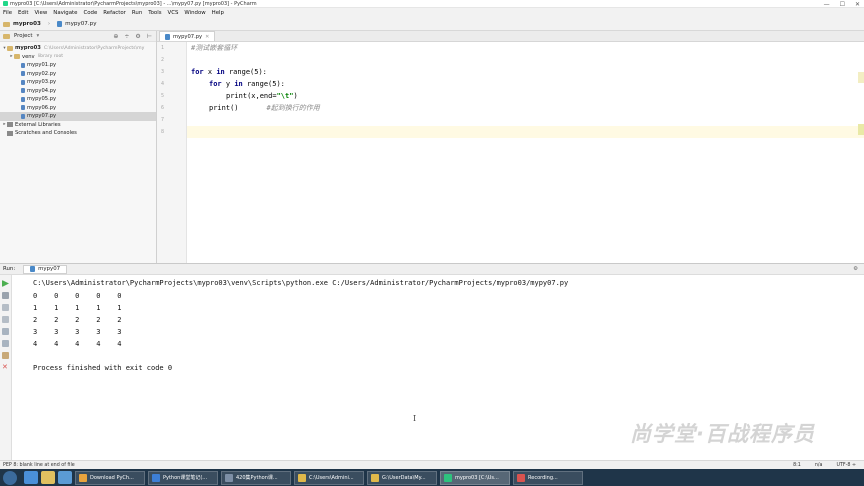 This screenshot has width=864, height=486. Describe the element at coordinates (103, 368) in the screenshot. I see `console-exit-message: Process finished with exit code 0` at that location.